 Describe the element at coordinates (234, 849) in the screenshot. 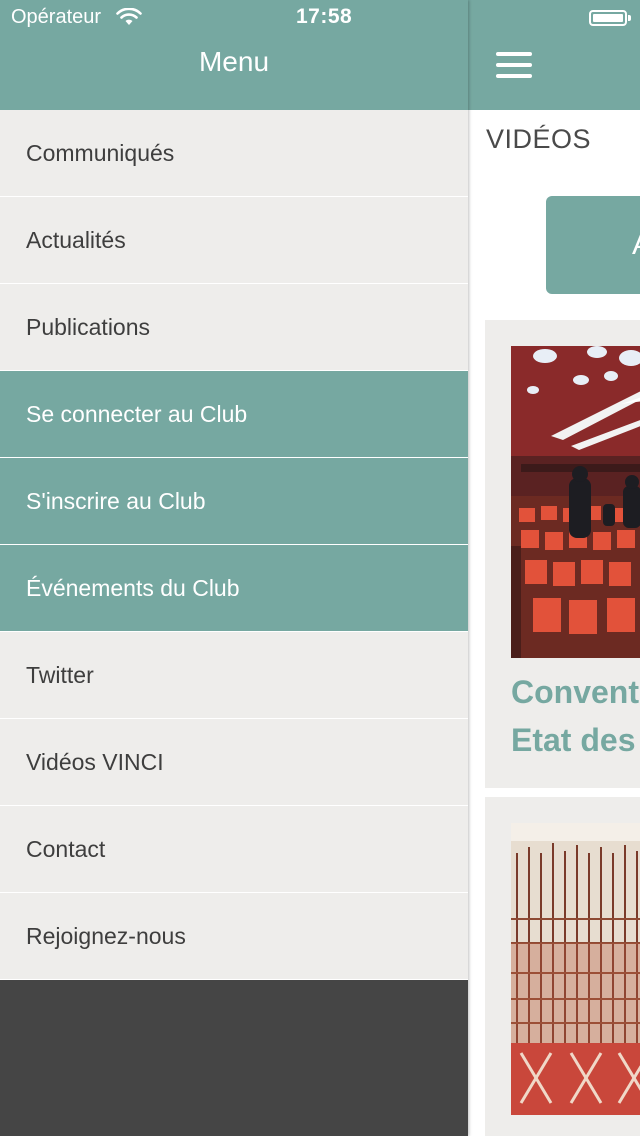

I see `menu-item-contact: Contact` at that location.